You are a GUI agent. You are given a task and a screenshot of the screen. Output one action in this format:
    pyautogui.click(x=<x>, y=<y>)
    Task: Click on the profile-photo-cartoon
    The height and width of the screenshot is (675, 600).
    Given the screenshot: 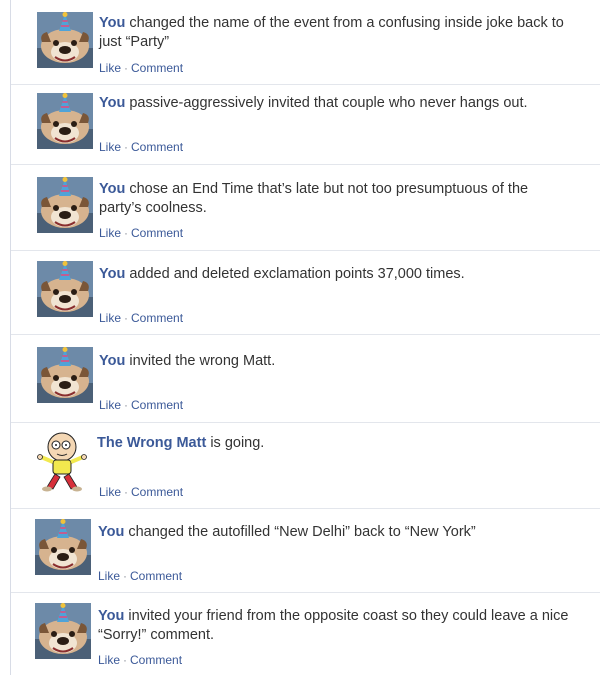 What is the action you would take?
    pyautogui.click(x=63, y=463)
    